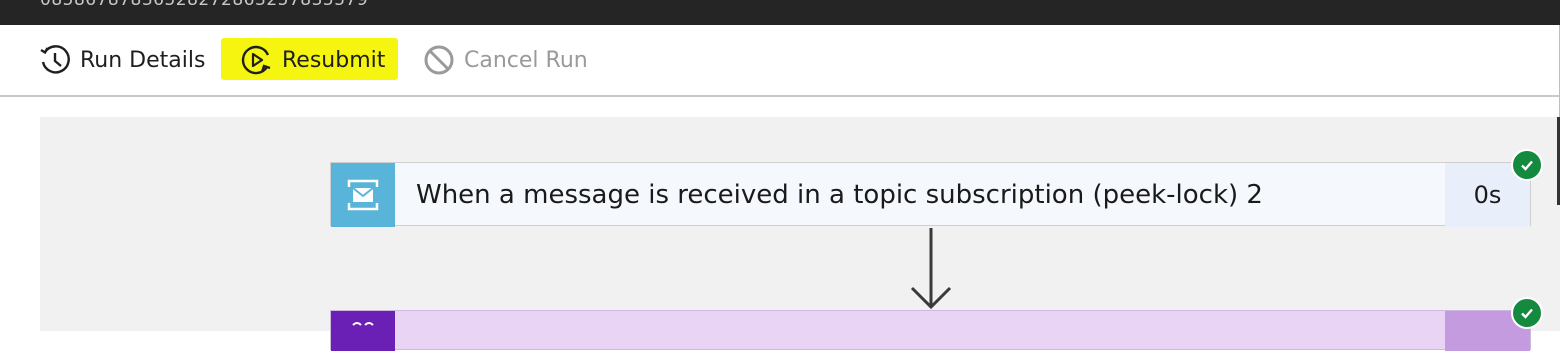 The width and height of the screenshot is (1560, 355). What do you see at coordinates (526, 60) in the screenshot?
I see `cancel-run-label: Cancel Run` at bounding box center [526, 60].